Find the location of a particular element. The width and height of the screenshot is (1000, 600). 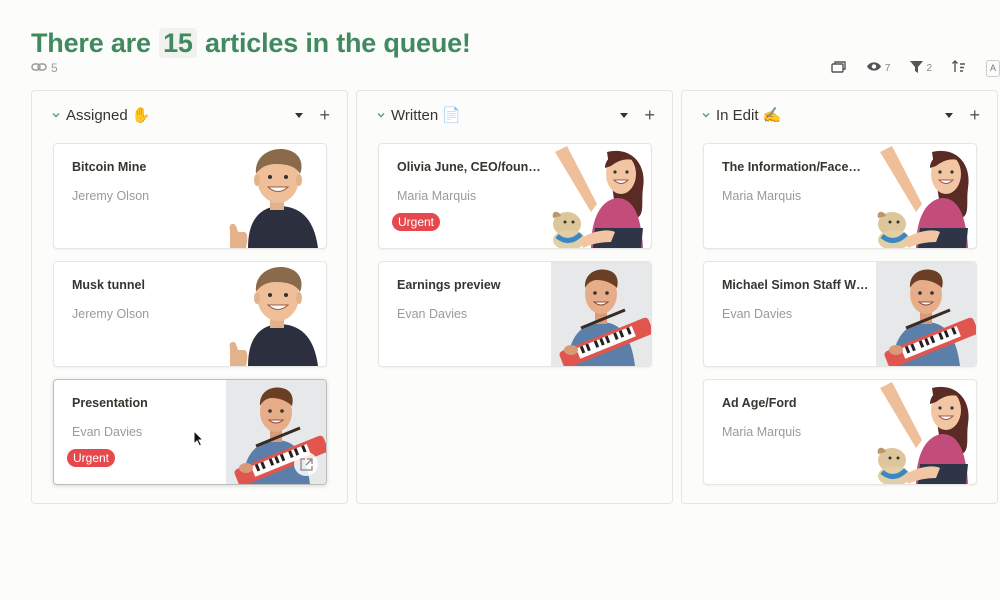

filter-icon is located at coordinates (917, 68).